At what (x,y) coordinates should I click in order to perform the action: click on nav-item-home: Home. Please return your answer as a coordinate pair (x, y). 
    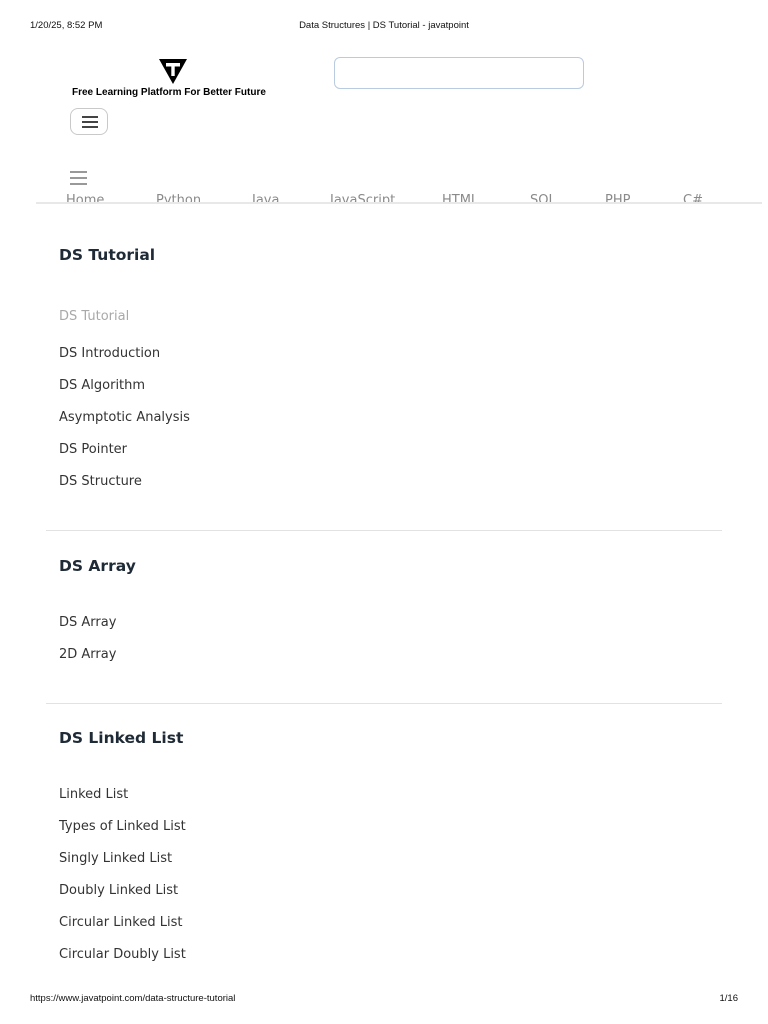
    Looking at the image, I should click on (85, 197).